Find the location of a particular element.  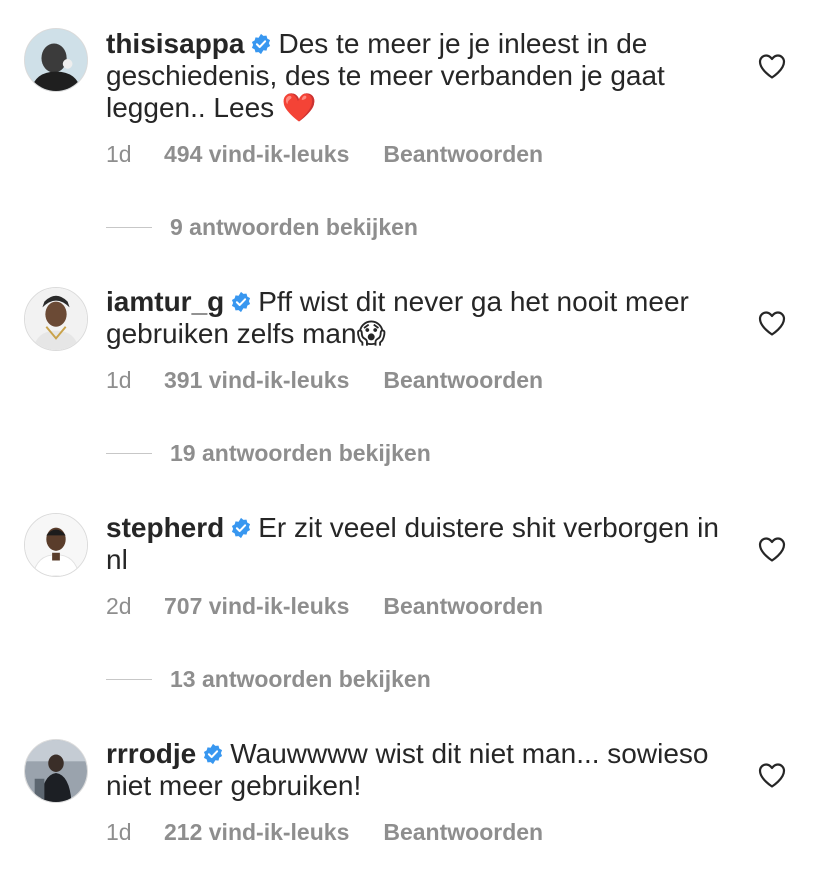

comment-meta: 1d 391 vind-ik-leuks Beantwoorden is located at coordinates (324, 380).